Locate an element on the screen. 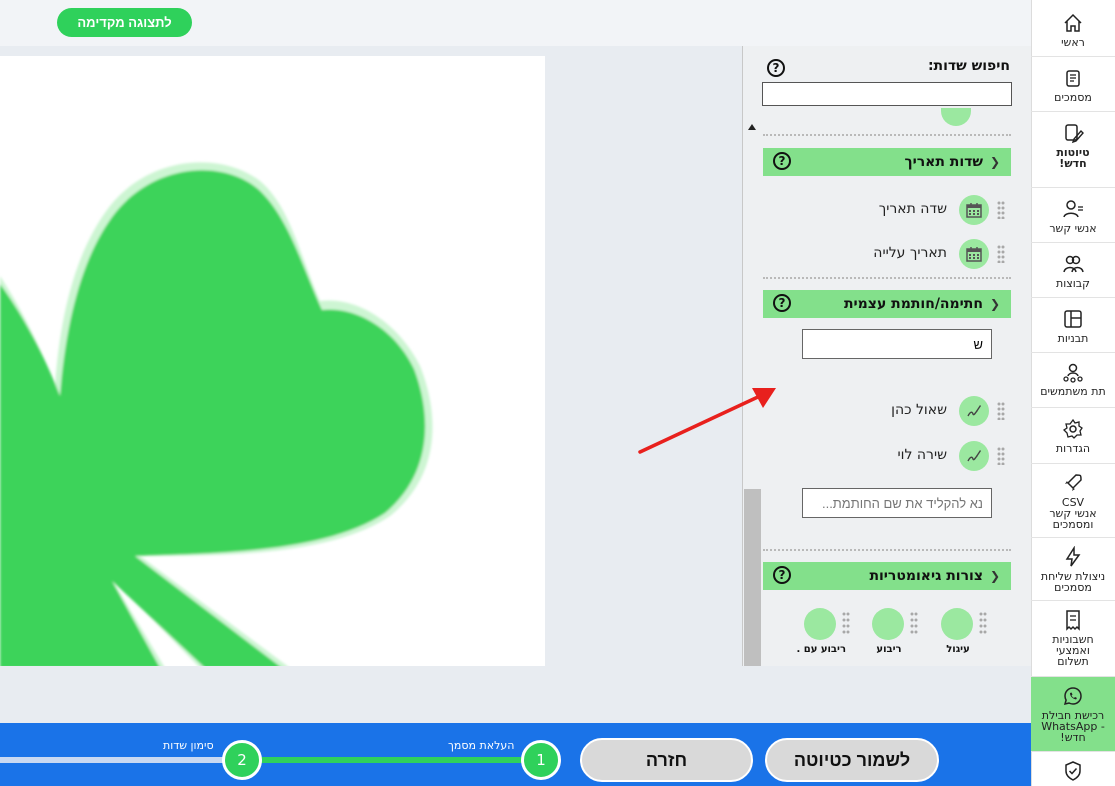 This screenshot has height=786, width=1115. sidebar-label: הגדרות is located at coordinates (1073, 448).